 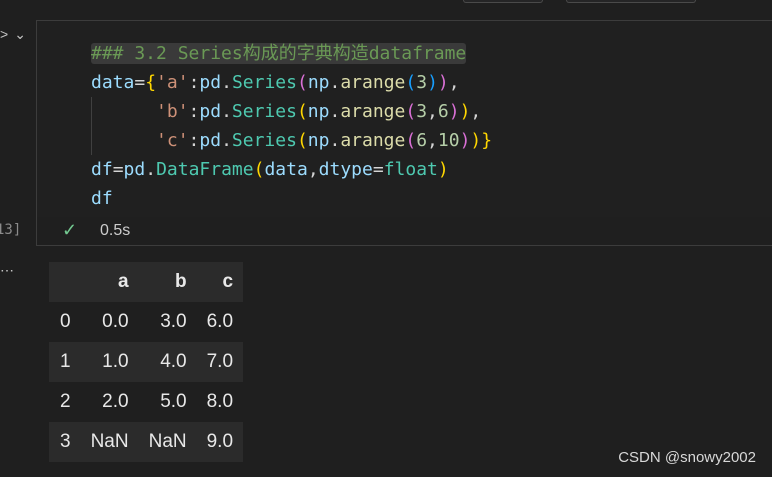 What do you see at coordinates (65, 401) in the screenshot?
I see `row-index: 2` at bounding box center [65, 401].